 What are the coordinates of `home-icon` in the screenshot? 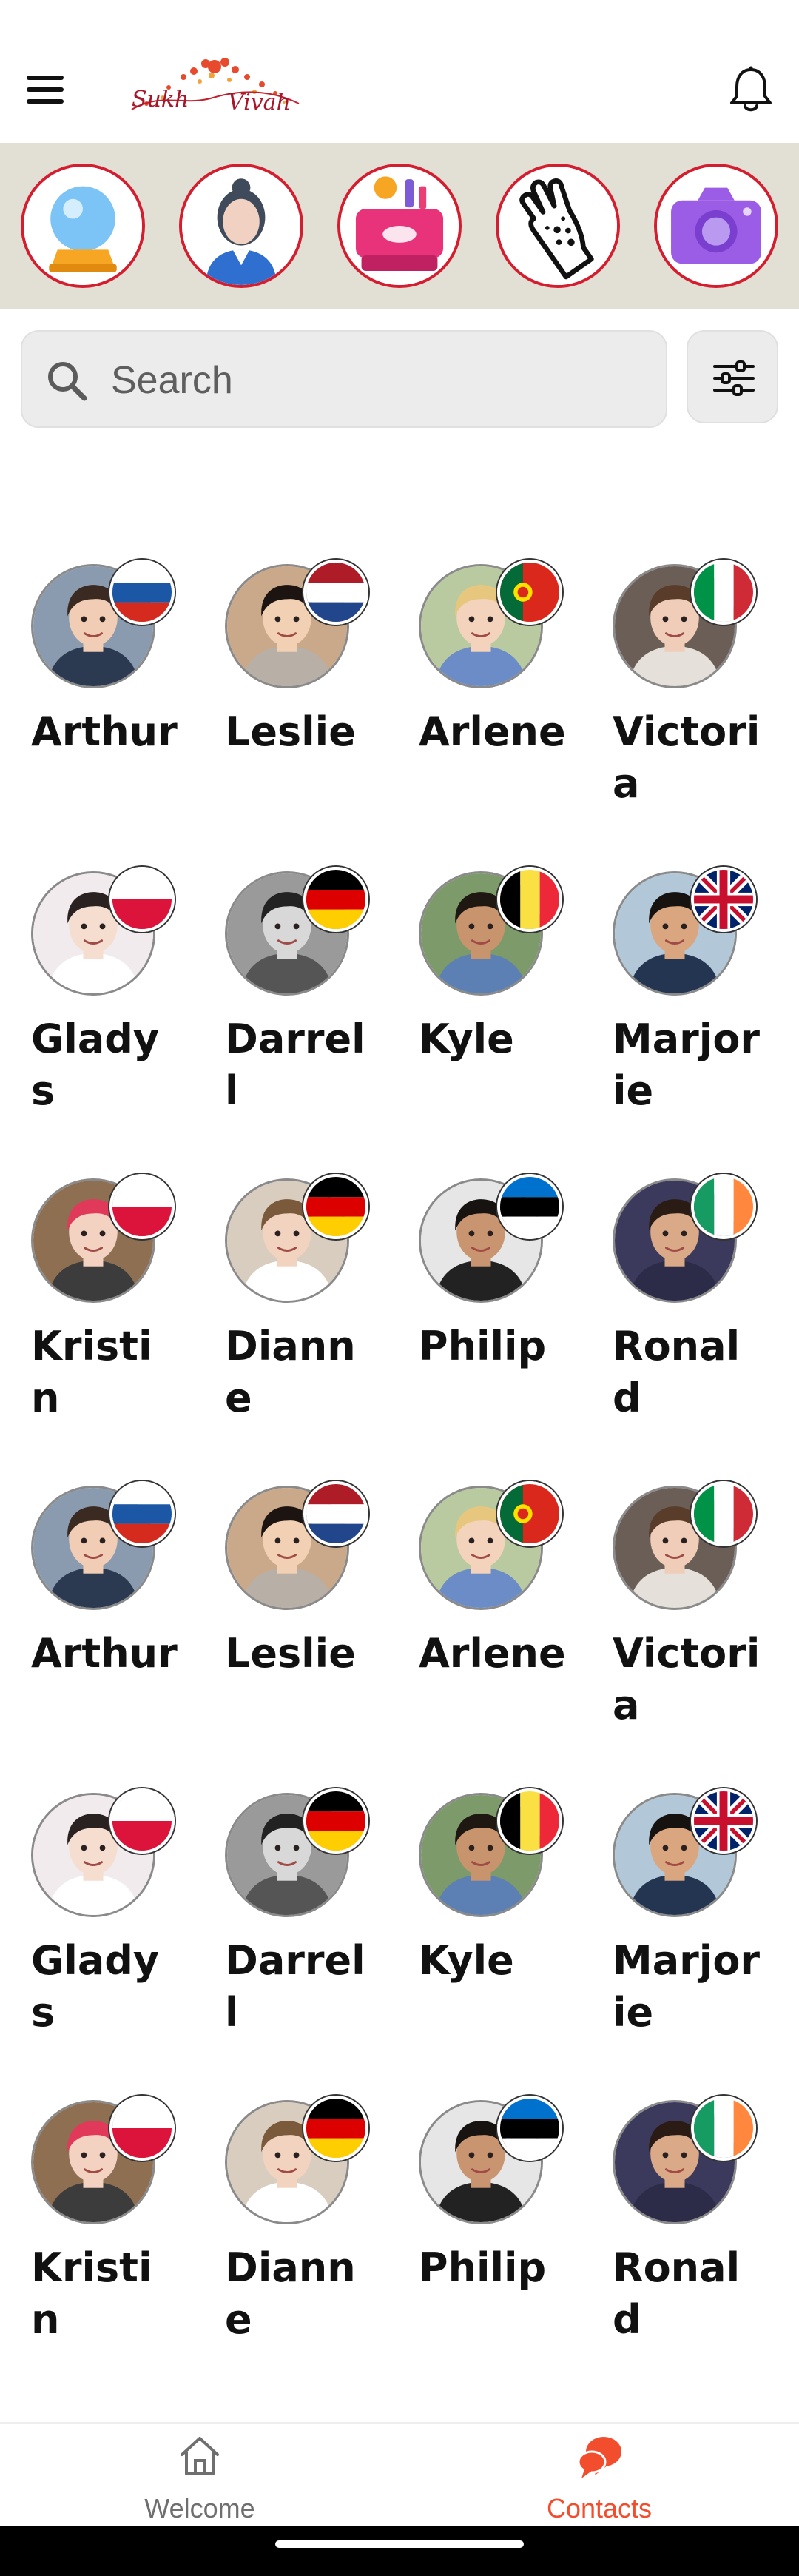 It's located at (200, 2456).